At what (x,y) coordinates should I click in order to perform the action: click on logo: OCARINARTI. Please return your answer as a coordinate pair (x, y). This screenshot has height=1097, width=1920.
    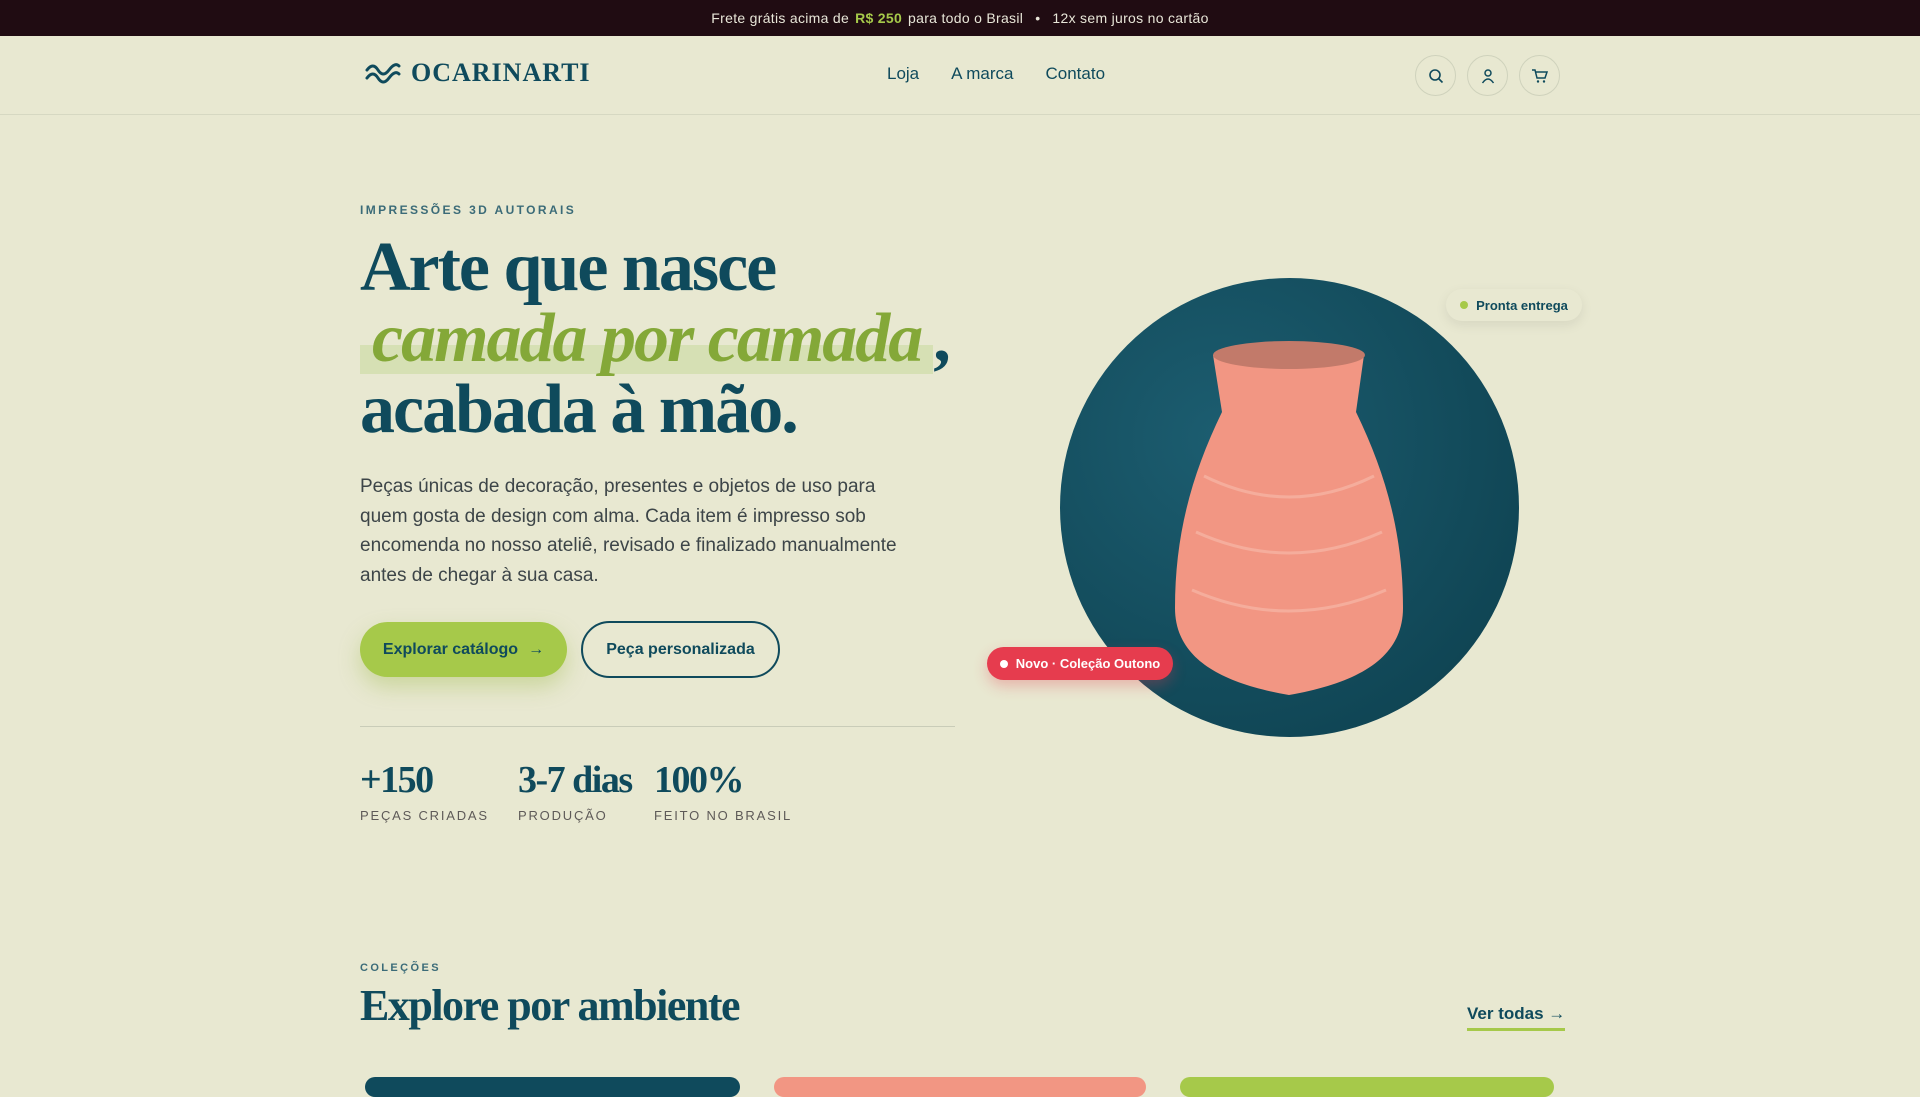
    Looking at the image, I should click on (478, 73).